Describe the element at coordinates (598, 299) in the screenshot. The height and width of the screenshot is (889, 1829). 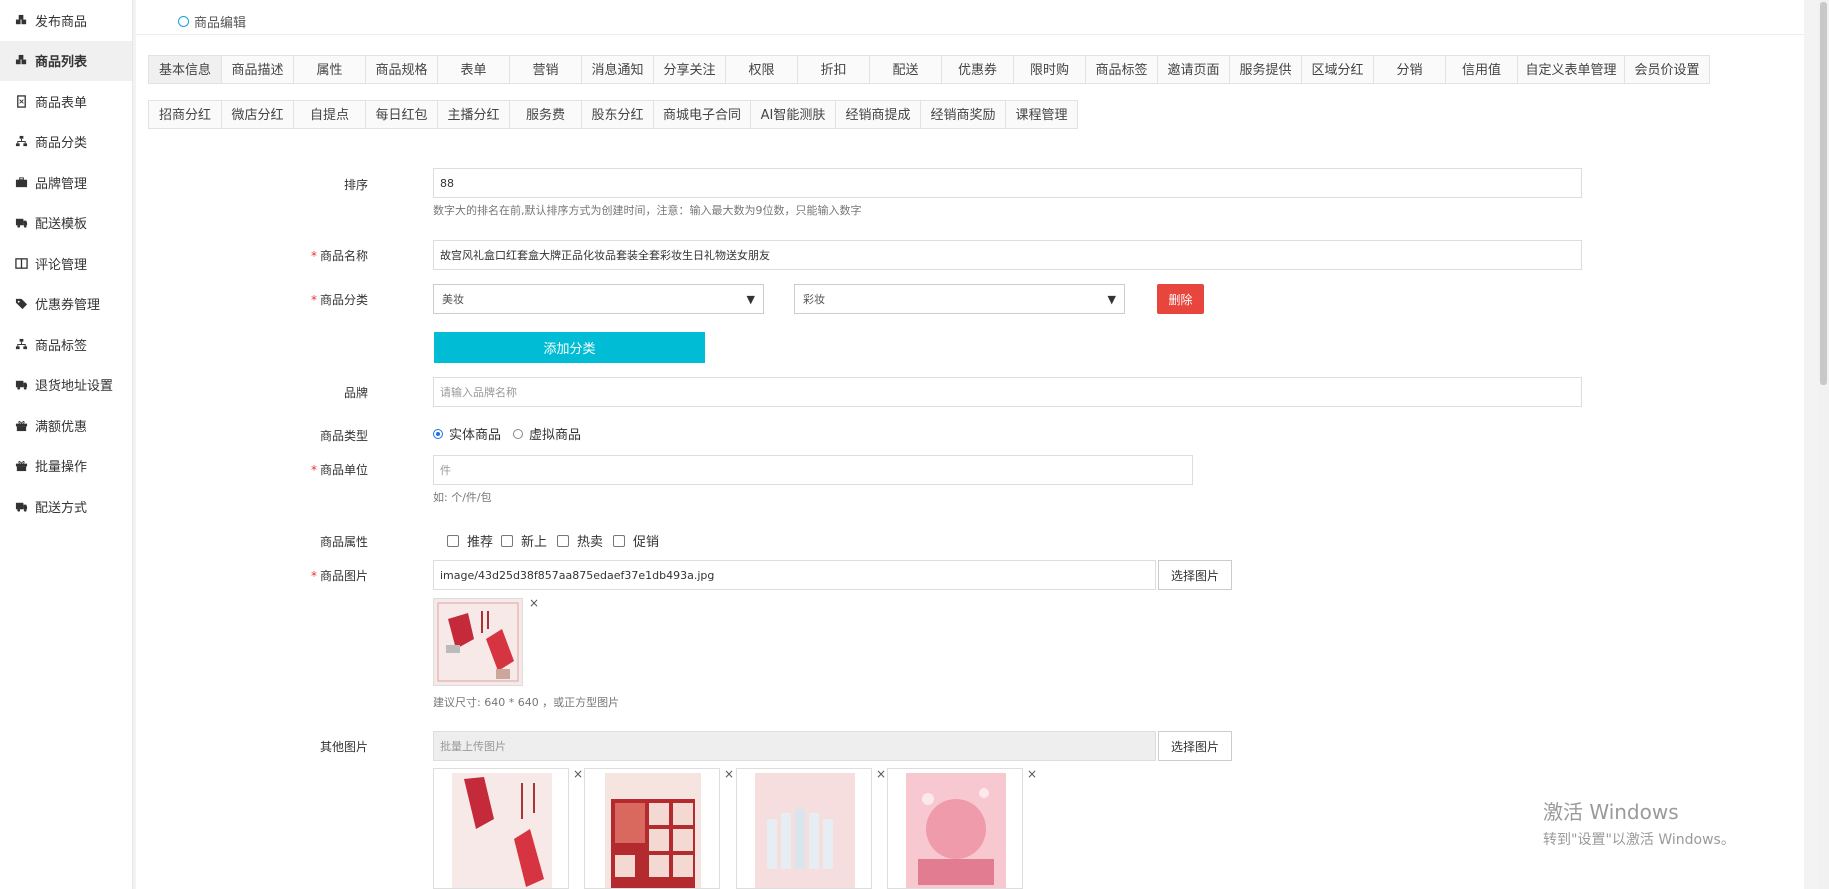
I see `category-select-1: 美妆 ▼` at that location.